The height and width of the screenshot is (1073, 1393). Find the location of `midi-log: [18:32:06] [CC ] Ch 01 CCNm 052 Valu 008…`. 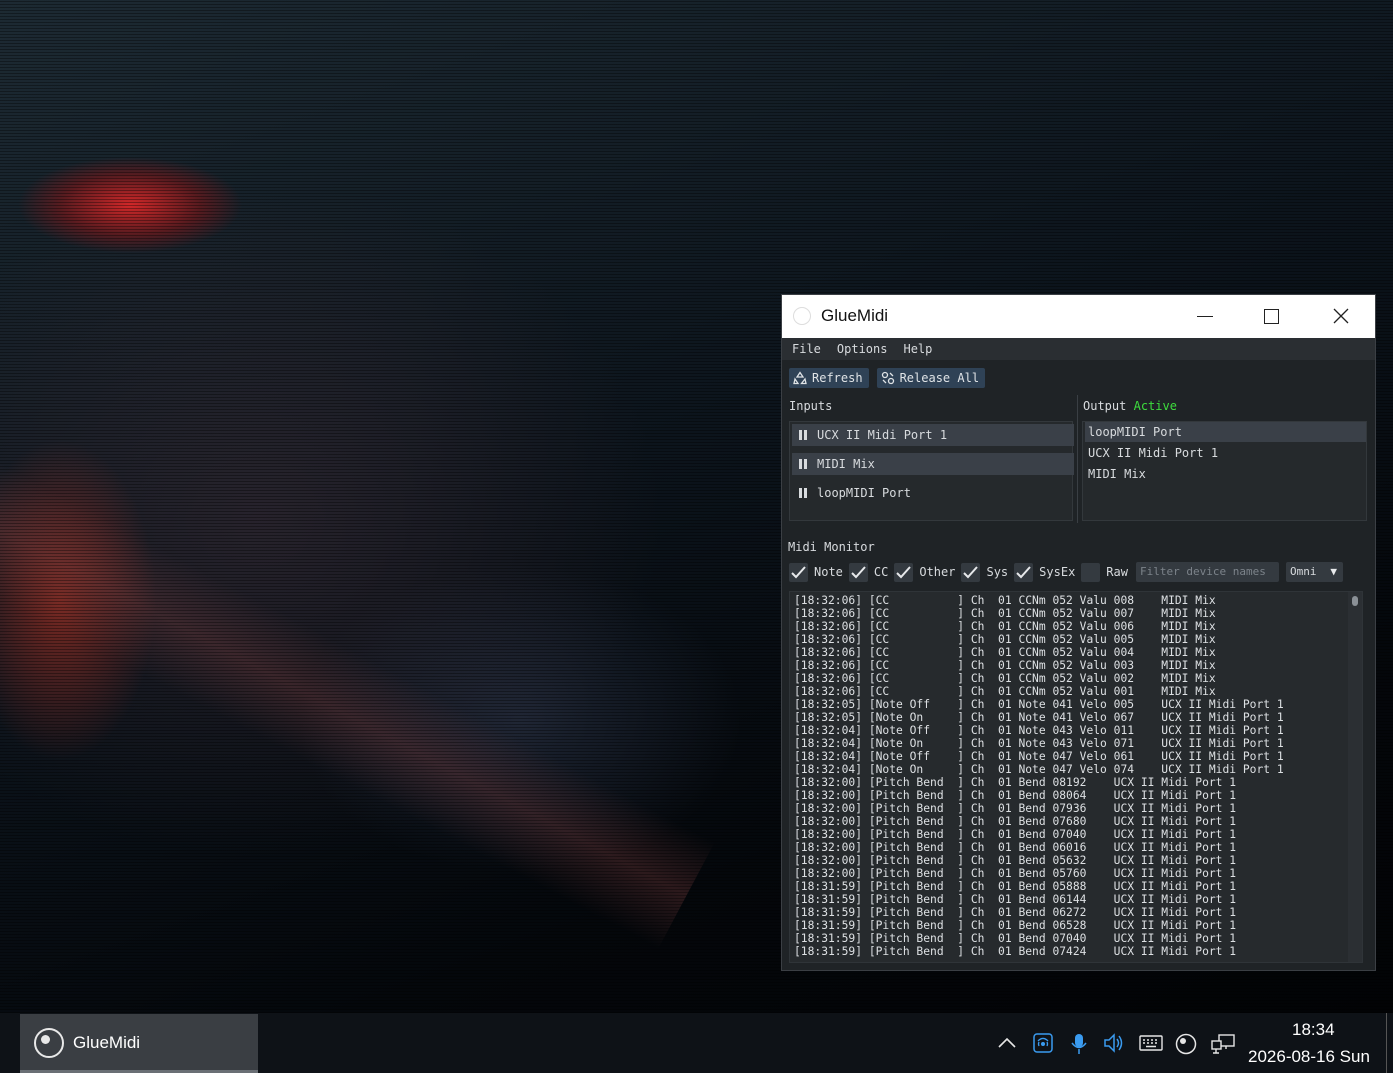

midi-log: [18:32:06] [CC ] Ch 01 CCNm 052 Valu 008… is located at coordinates (1076, 777).